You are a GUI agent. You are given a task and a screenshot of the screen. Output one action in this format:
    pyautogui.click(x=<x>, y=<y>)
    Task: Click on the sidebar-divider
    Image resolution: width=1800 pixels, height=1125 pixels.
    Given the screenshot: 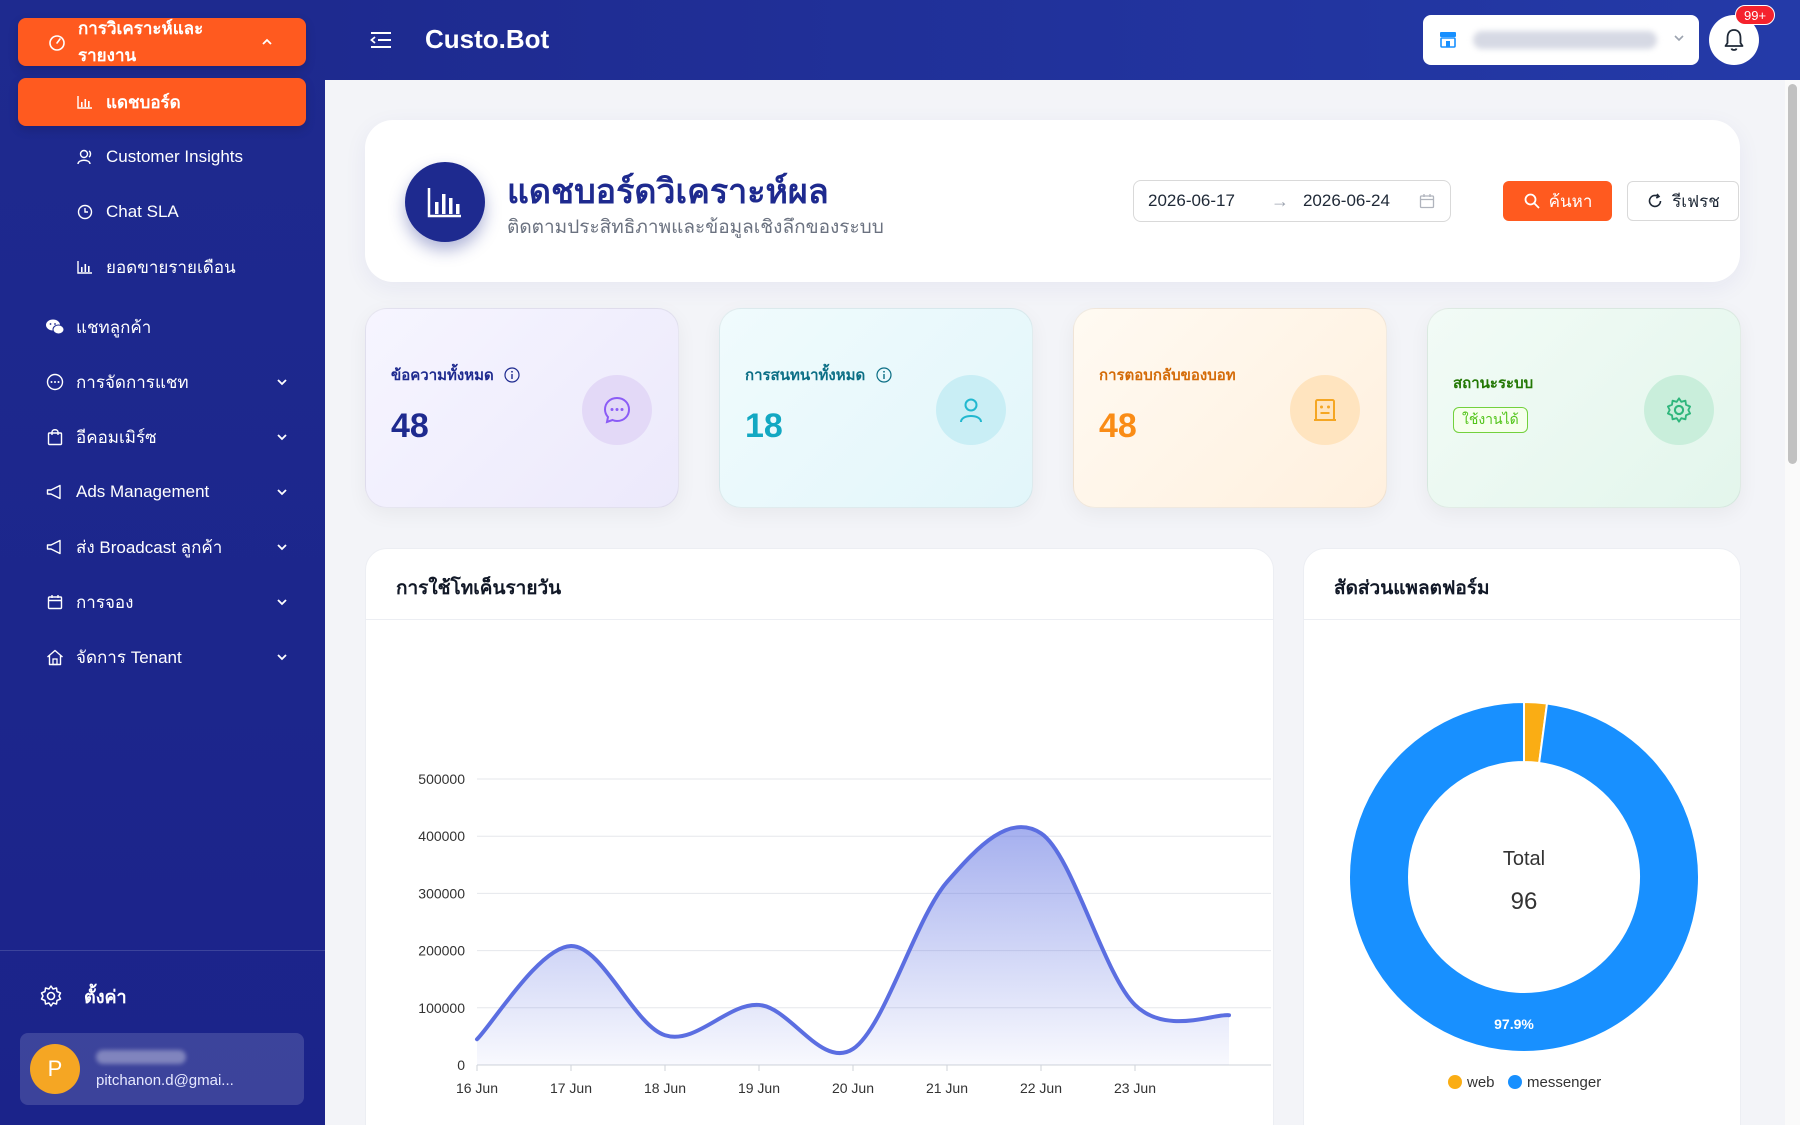 What is the action you would take?
    pyautogui.click(x=162, y=950)
    